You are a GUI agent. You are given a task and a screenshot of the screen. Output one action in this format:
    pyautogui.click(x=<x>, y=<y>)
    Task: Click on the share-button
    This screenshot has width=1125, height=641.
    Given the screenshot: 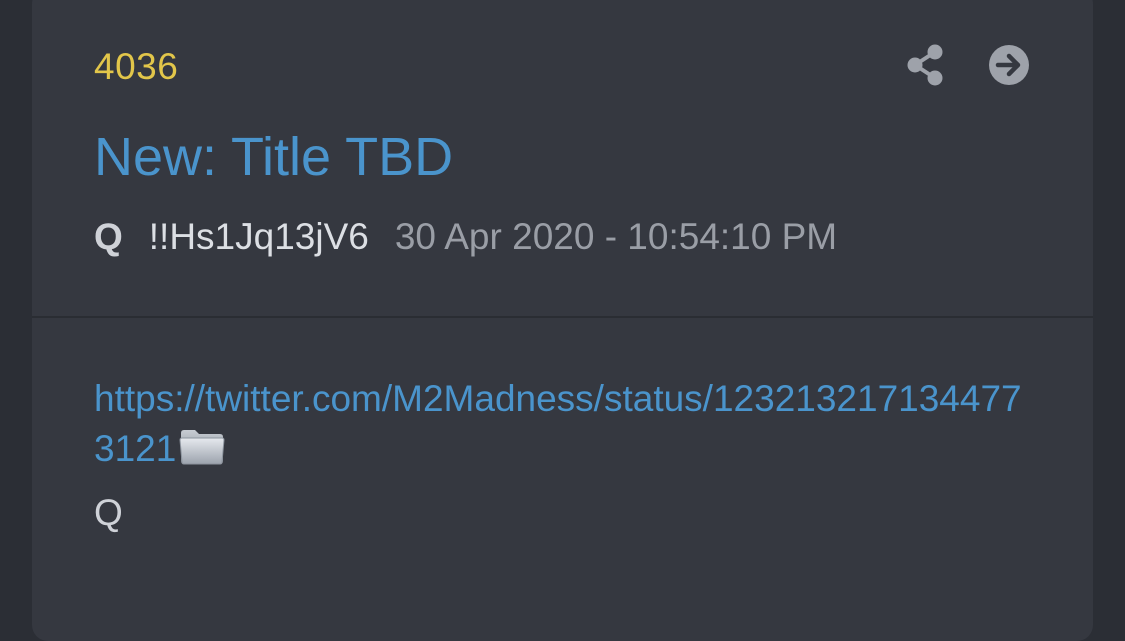 What is the action you would take?
    pyautogui.click(x=925, y=65)
    